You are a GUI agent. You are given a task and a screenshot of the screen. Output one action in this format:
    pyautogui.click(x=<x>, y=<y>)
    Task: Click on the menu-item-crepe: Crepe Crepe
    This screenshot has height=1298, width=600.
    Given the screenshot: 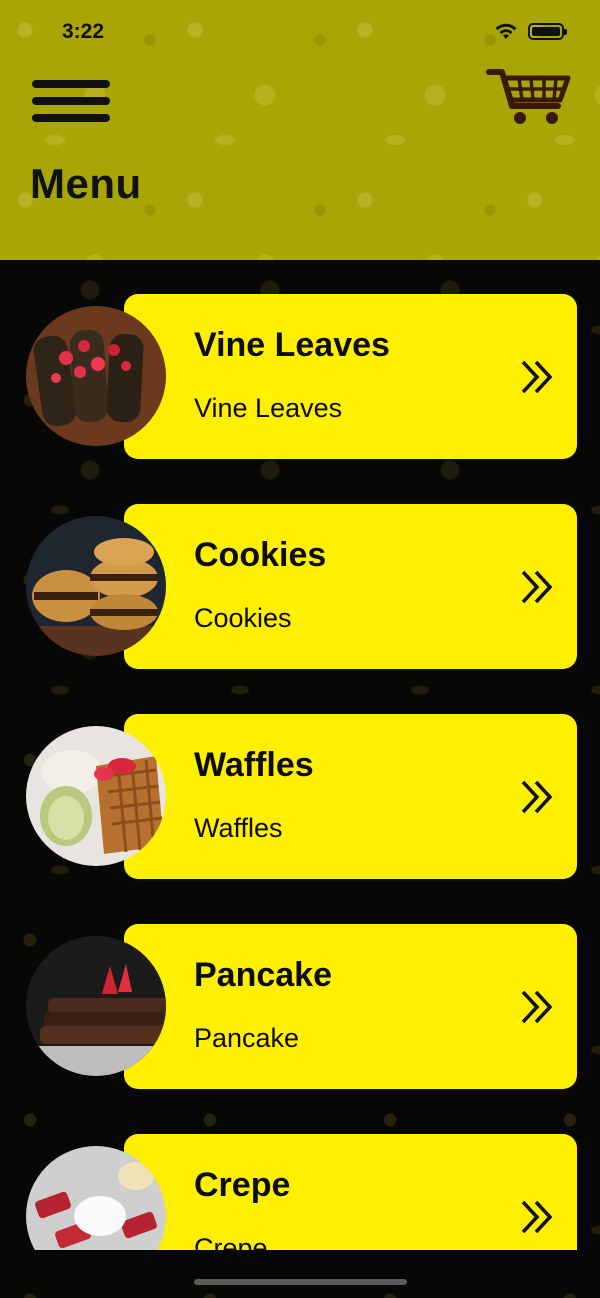 What is the action you would take?
    pyautogui.click(x=300, y=1175)
    